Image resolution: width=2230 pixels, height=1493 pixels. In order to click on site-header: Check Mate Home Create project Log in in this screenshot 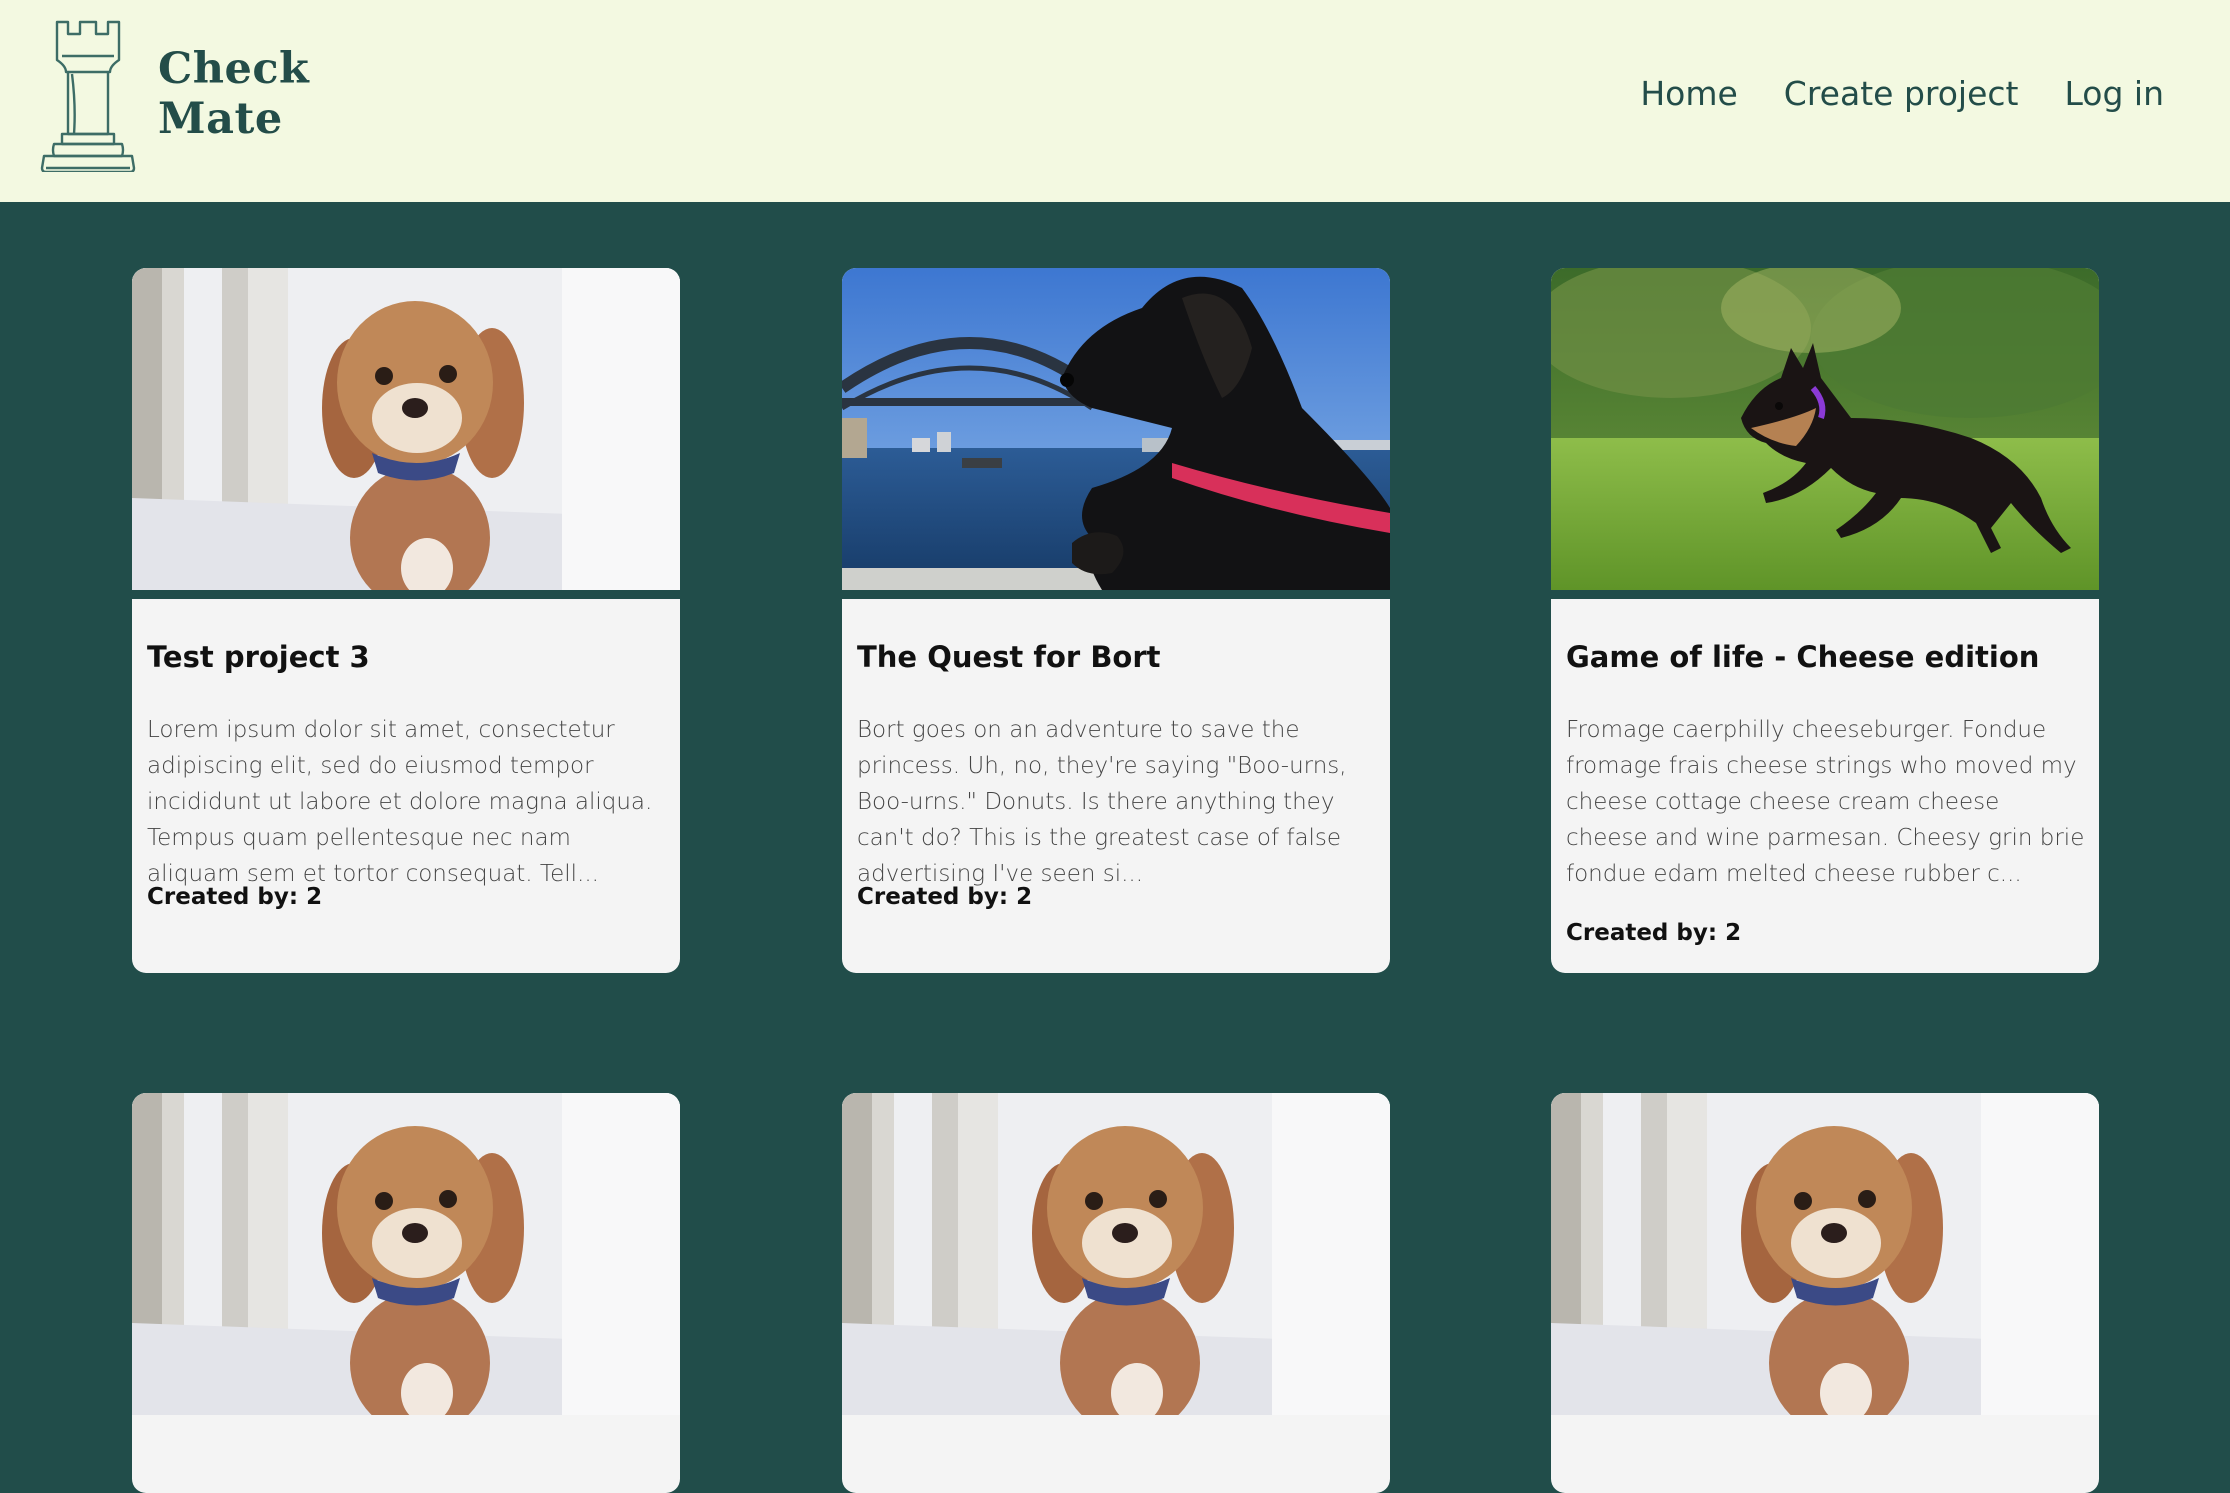, I will do `click(1115, 101)`.